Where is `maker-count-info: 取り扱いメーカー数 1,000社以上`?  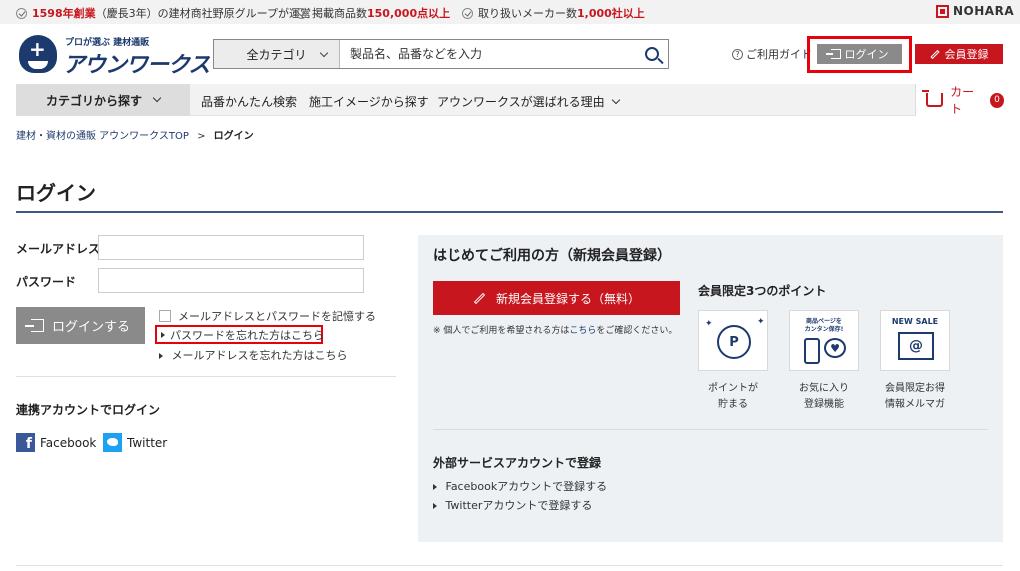
maker-count-info: 取り扱いメーカー数 1,000社以上 is located at coordinates (553, 13).